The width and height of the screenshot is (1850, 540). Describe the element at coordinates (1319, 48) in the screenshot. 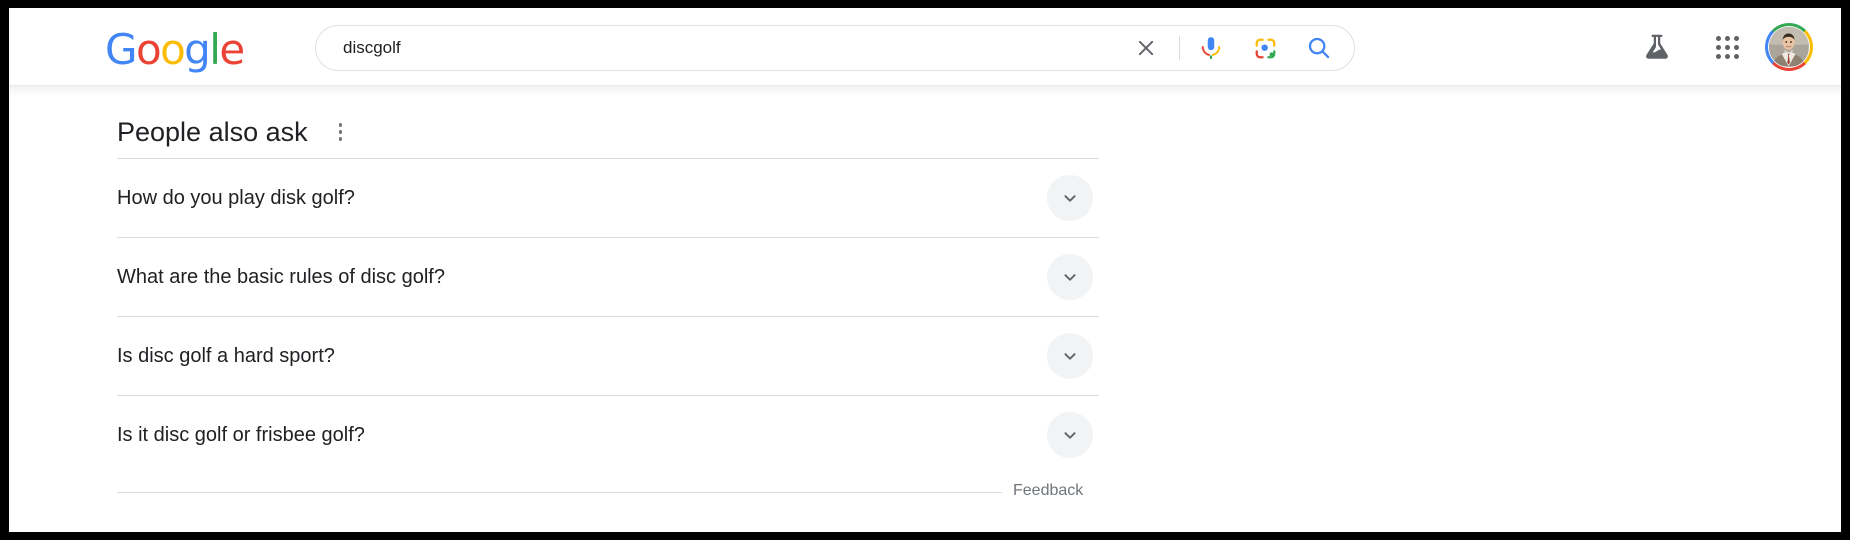

I see `search-submit-icon` at that location.